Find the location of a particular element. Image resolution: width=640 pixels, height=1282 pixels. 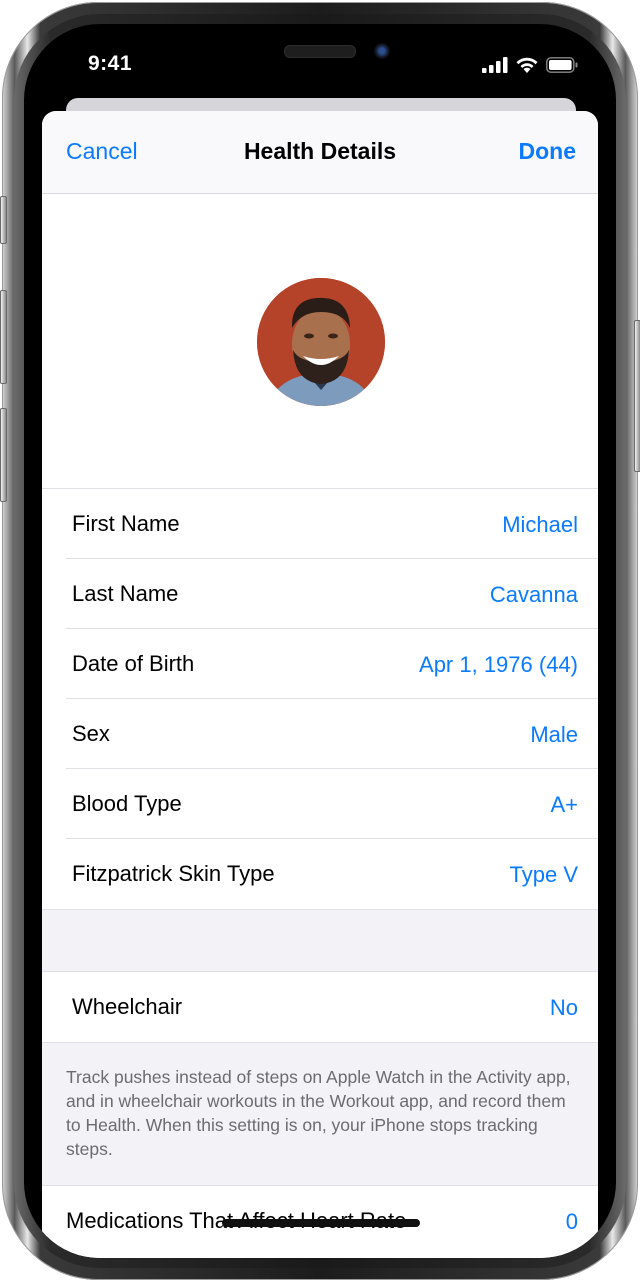

detail-label: First Name is located at coordinates (126, 523).